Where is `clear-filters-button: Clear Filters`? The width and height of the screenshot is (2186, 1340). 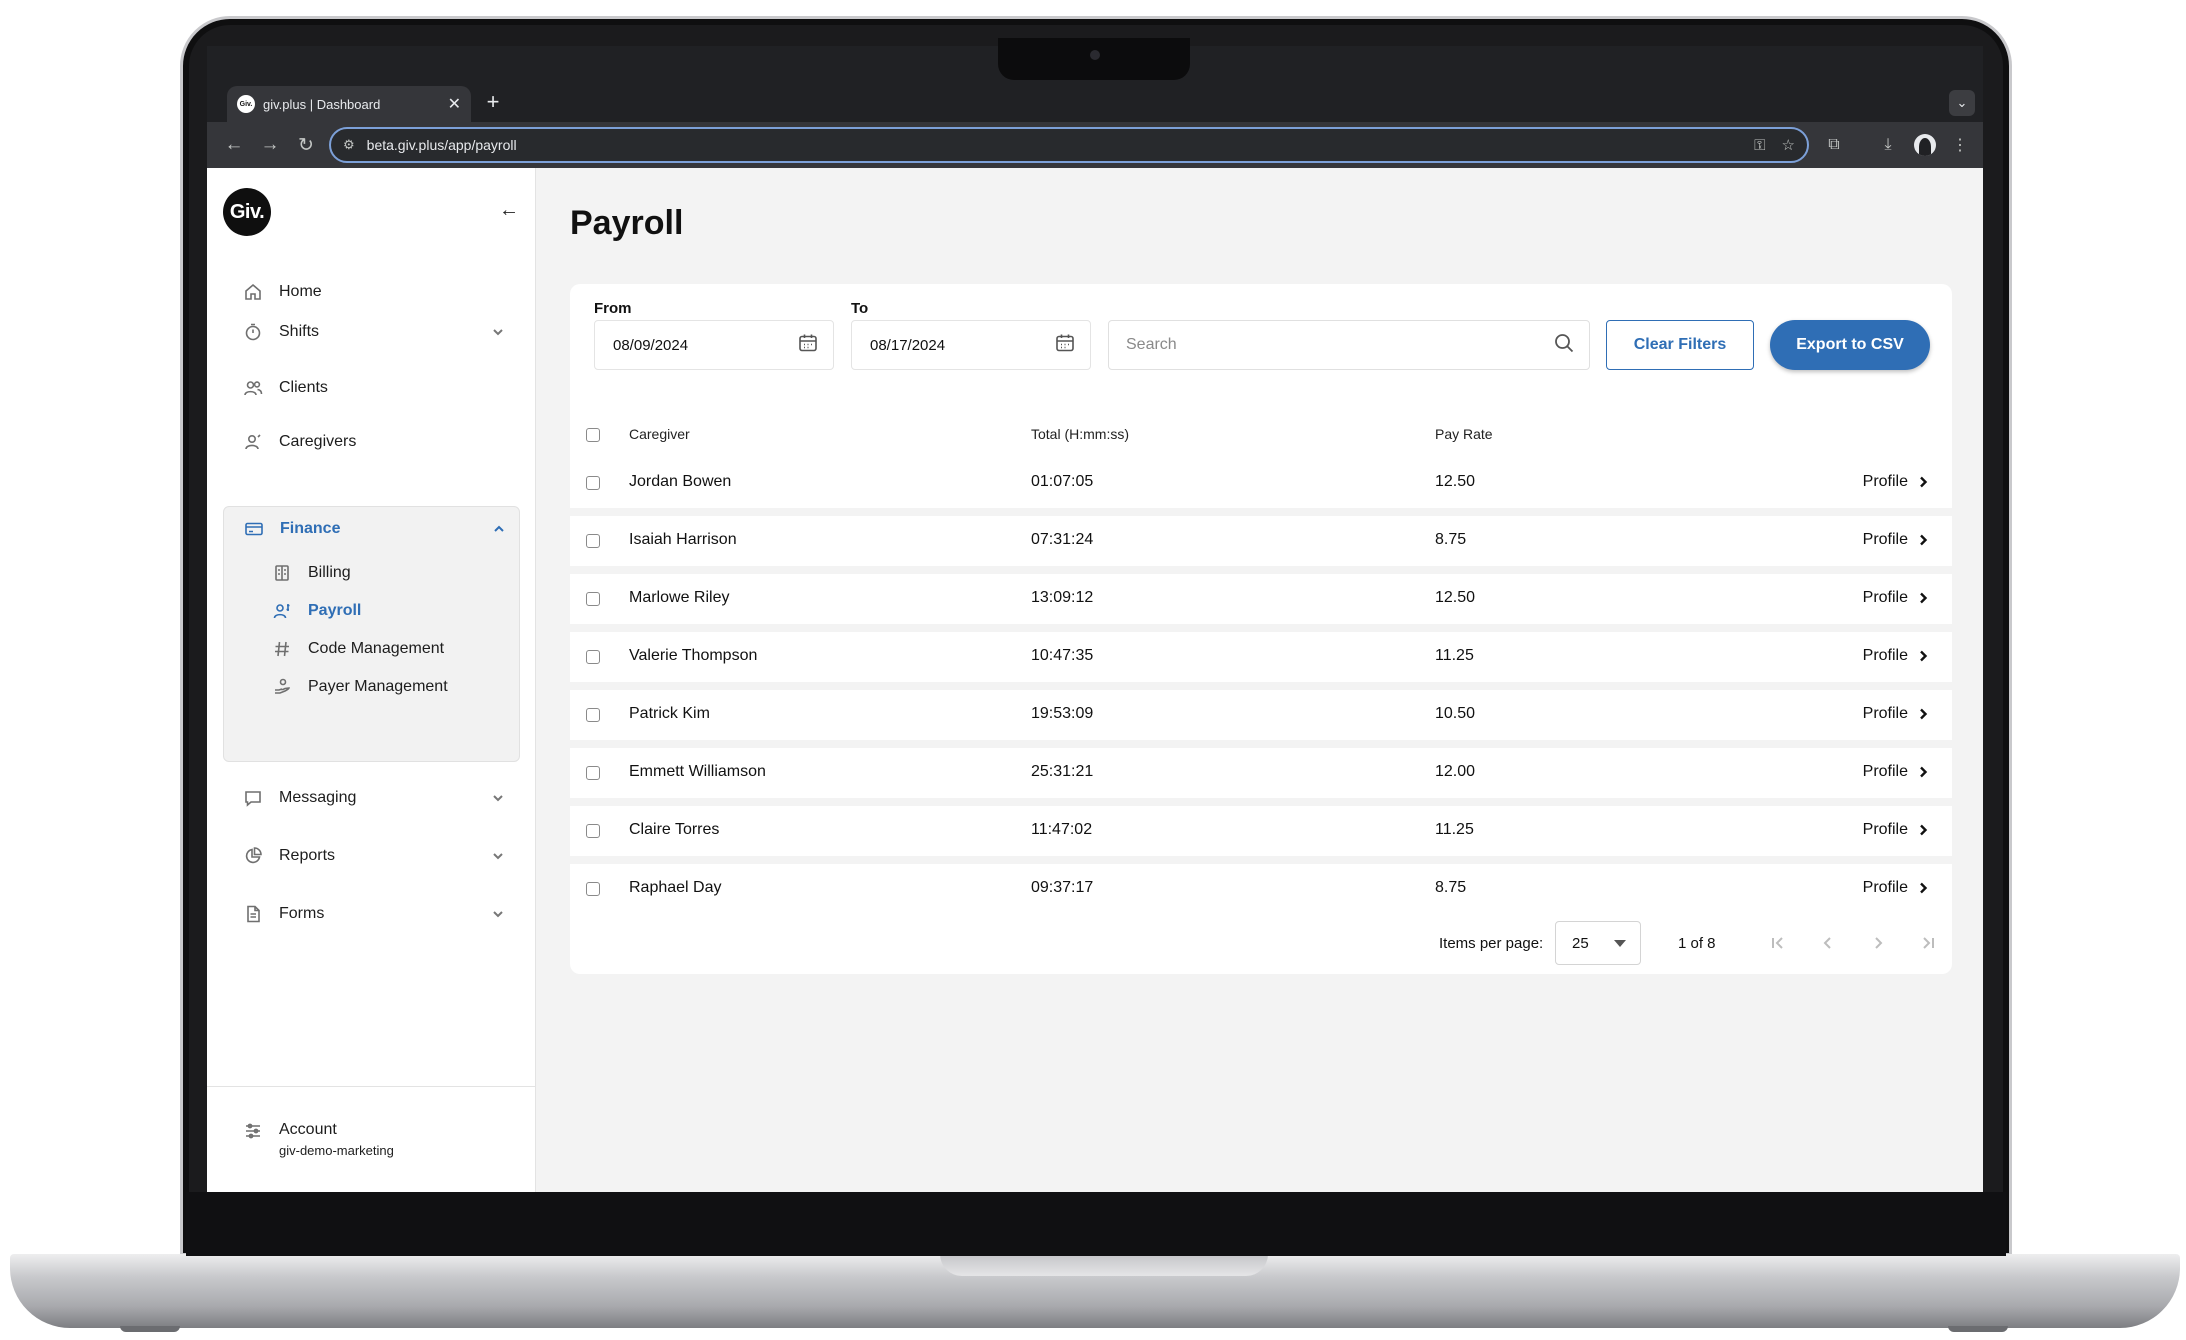 clear-filters-button: Clear Filters is located at coordinates (1680, 345).